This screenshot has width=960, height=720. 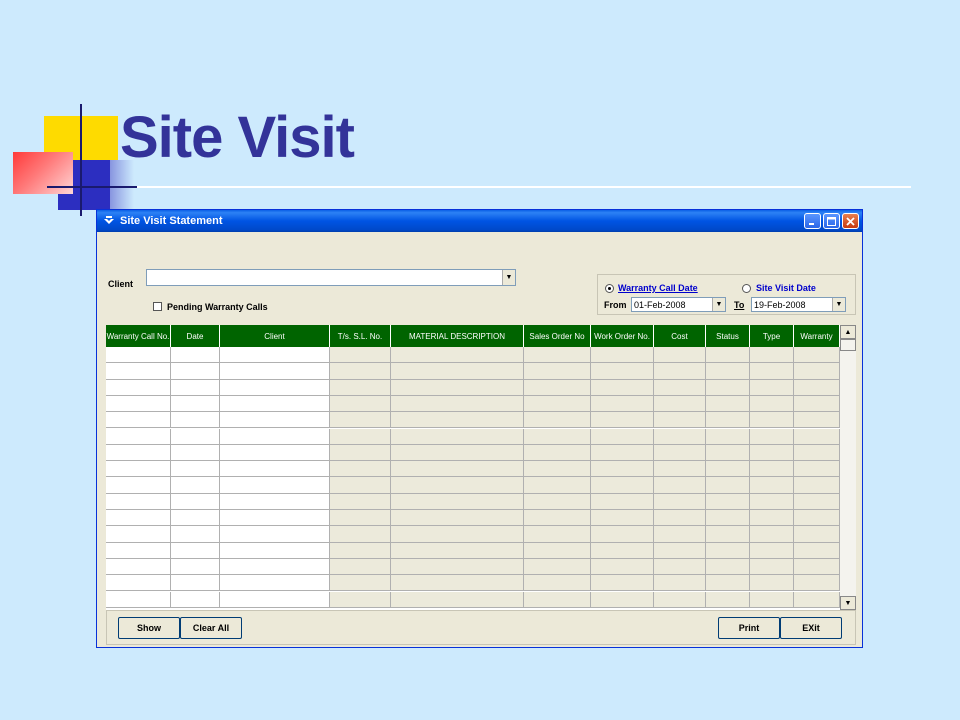 I want to click on scroll-up-icon: ▲, so click(x=848, y=332).